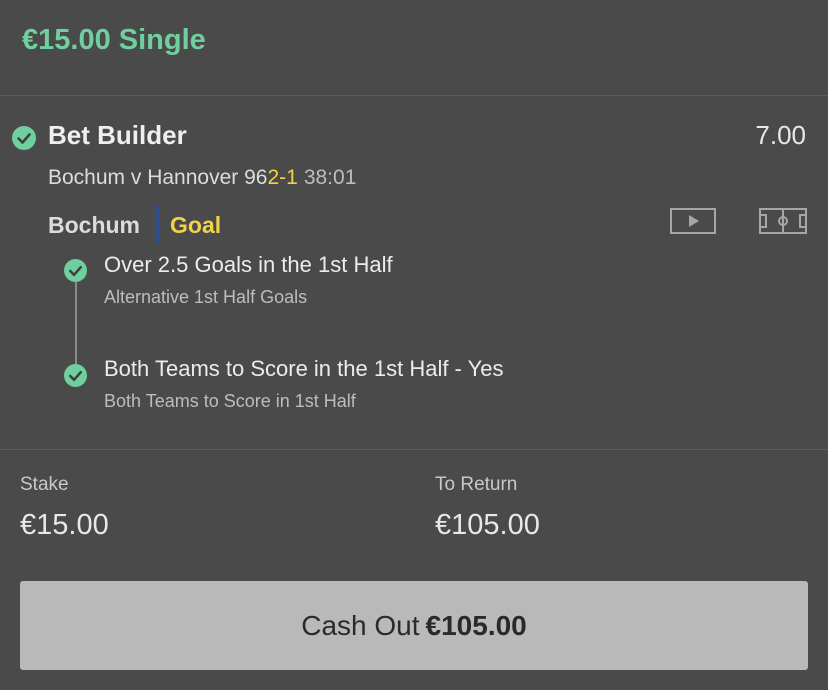 The width and height of the screenshot is (828, 690). What do you see at coordinates (44, 484) in the screenshot?
I see `stake-label: Stake` at bounding box center [44, 484].